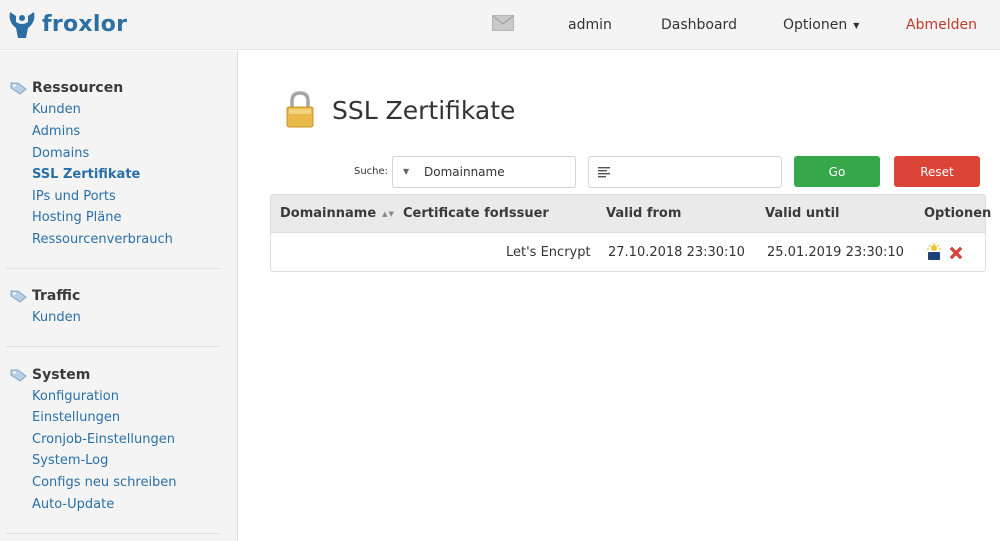  I want to click on sidebar-section-title: Ressourcen, so click(78, 88).